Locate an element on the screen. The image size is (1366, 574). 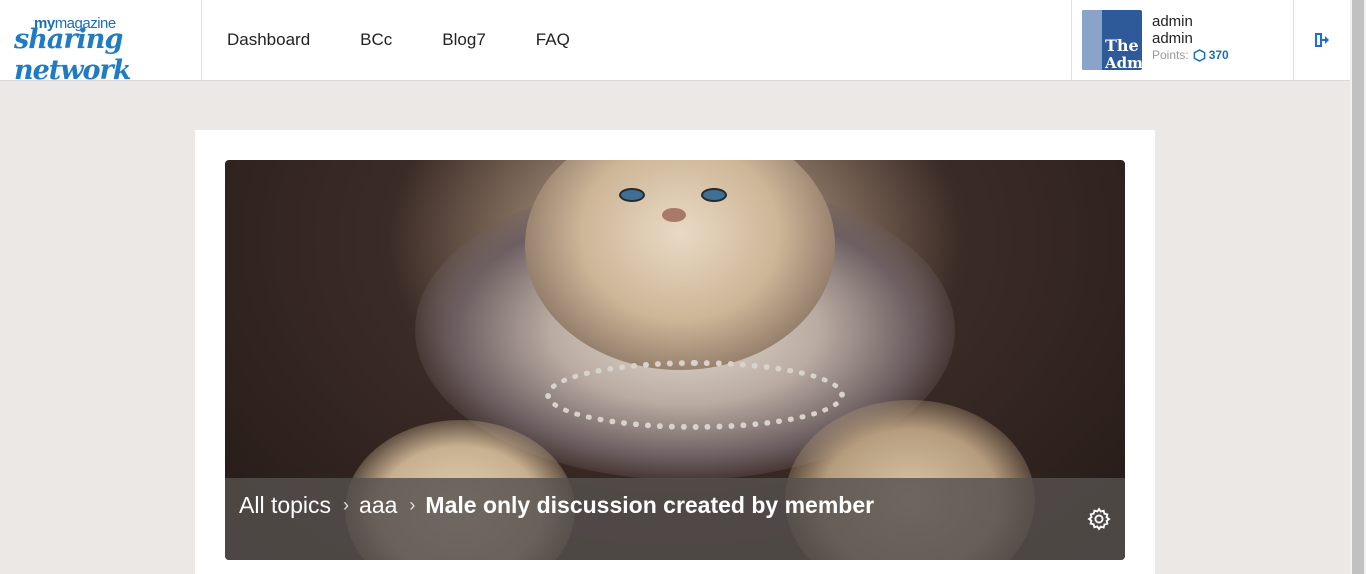
nav-bcc: BCc is located at coordinates (376, 40).